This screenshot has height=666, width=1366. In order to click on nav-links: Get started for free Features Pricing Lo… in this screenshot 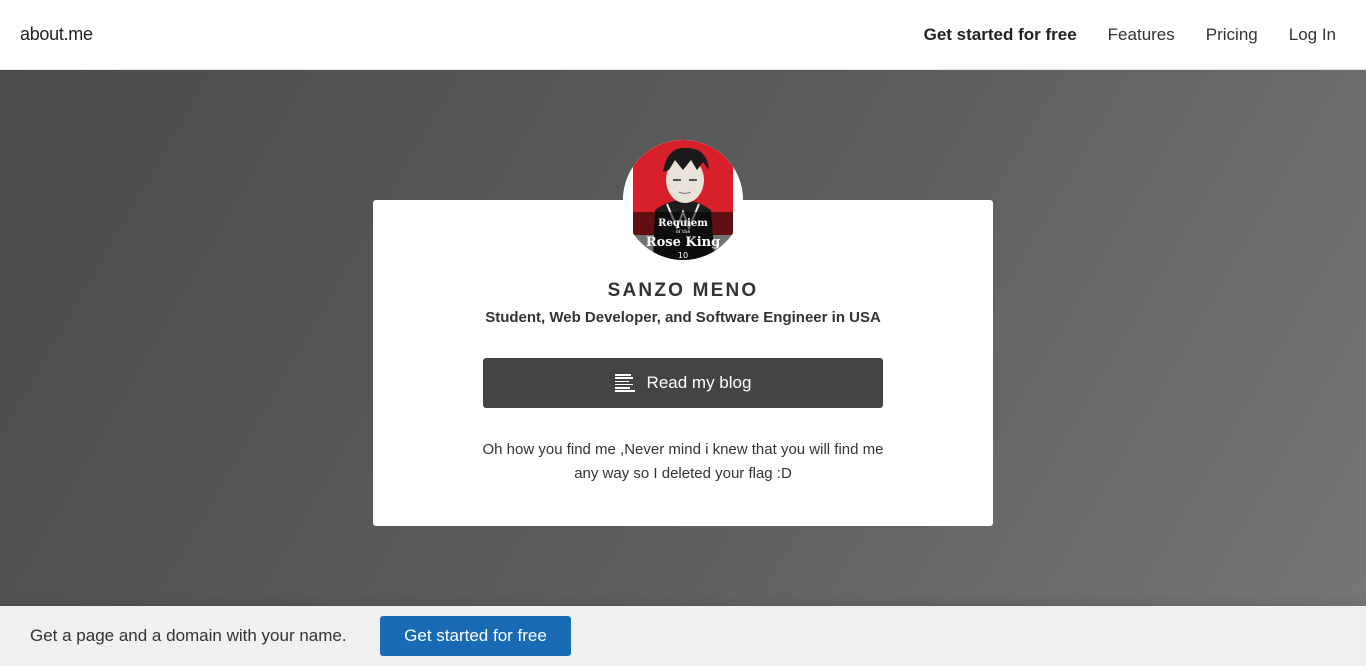, I will do `click(1130, 35)`.